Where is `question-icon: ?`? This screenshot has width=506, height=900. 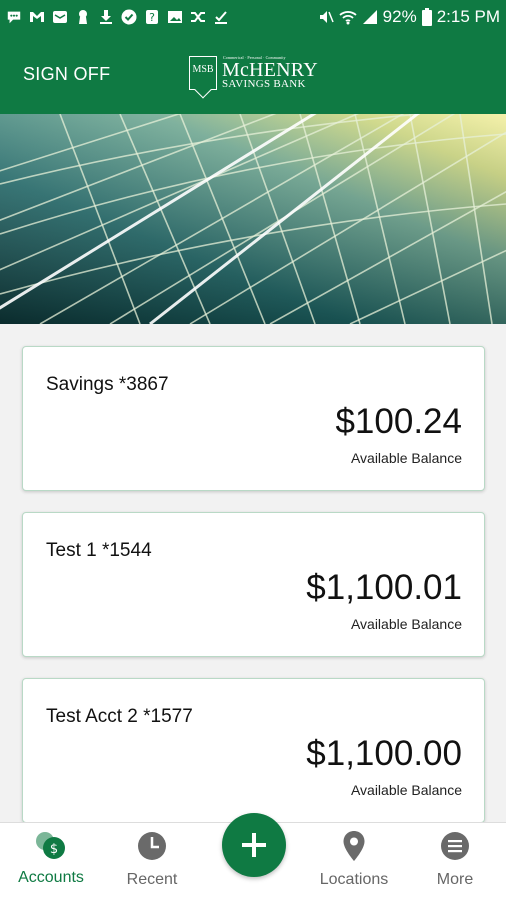 question-icon: ? is located at coordinates (152, 17).